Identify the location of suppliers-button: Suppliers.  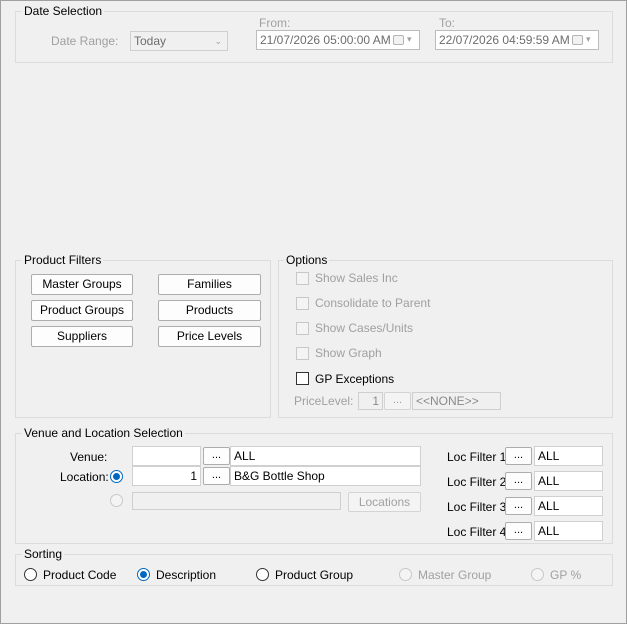
(82, 336).